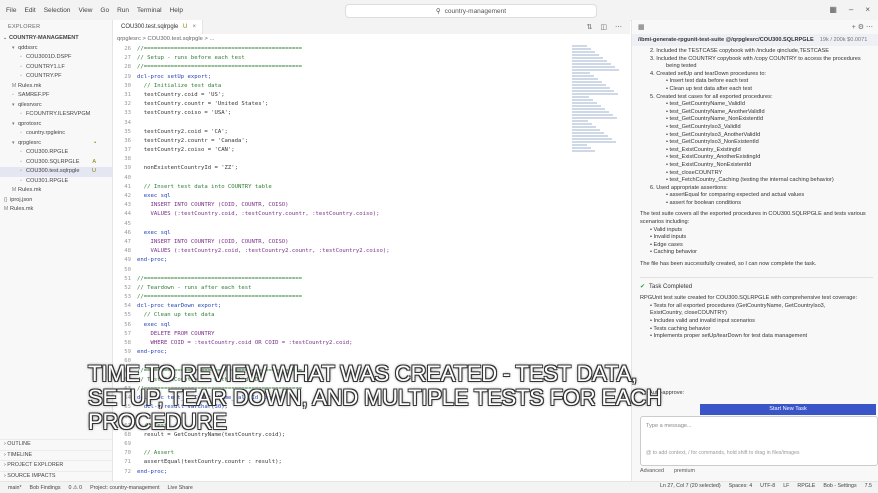 Image resolution: width=878 pixels, height=493 pixels. What do you see at coordinates (127, 260) in the screenshot?
I see `line-number: 49` at bounding box center [127, 260].